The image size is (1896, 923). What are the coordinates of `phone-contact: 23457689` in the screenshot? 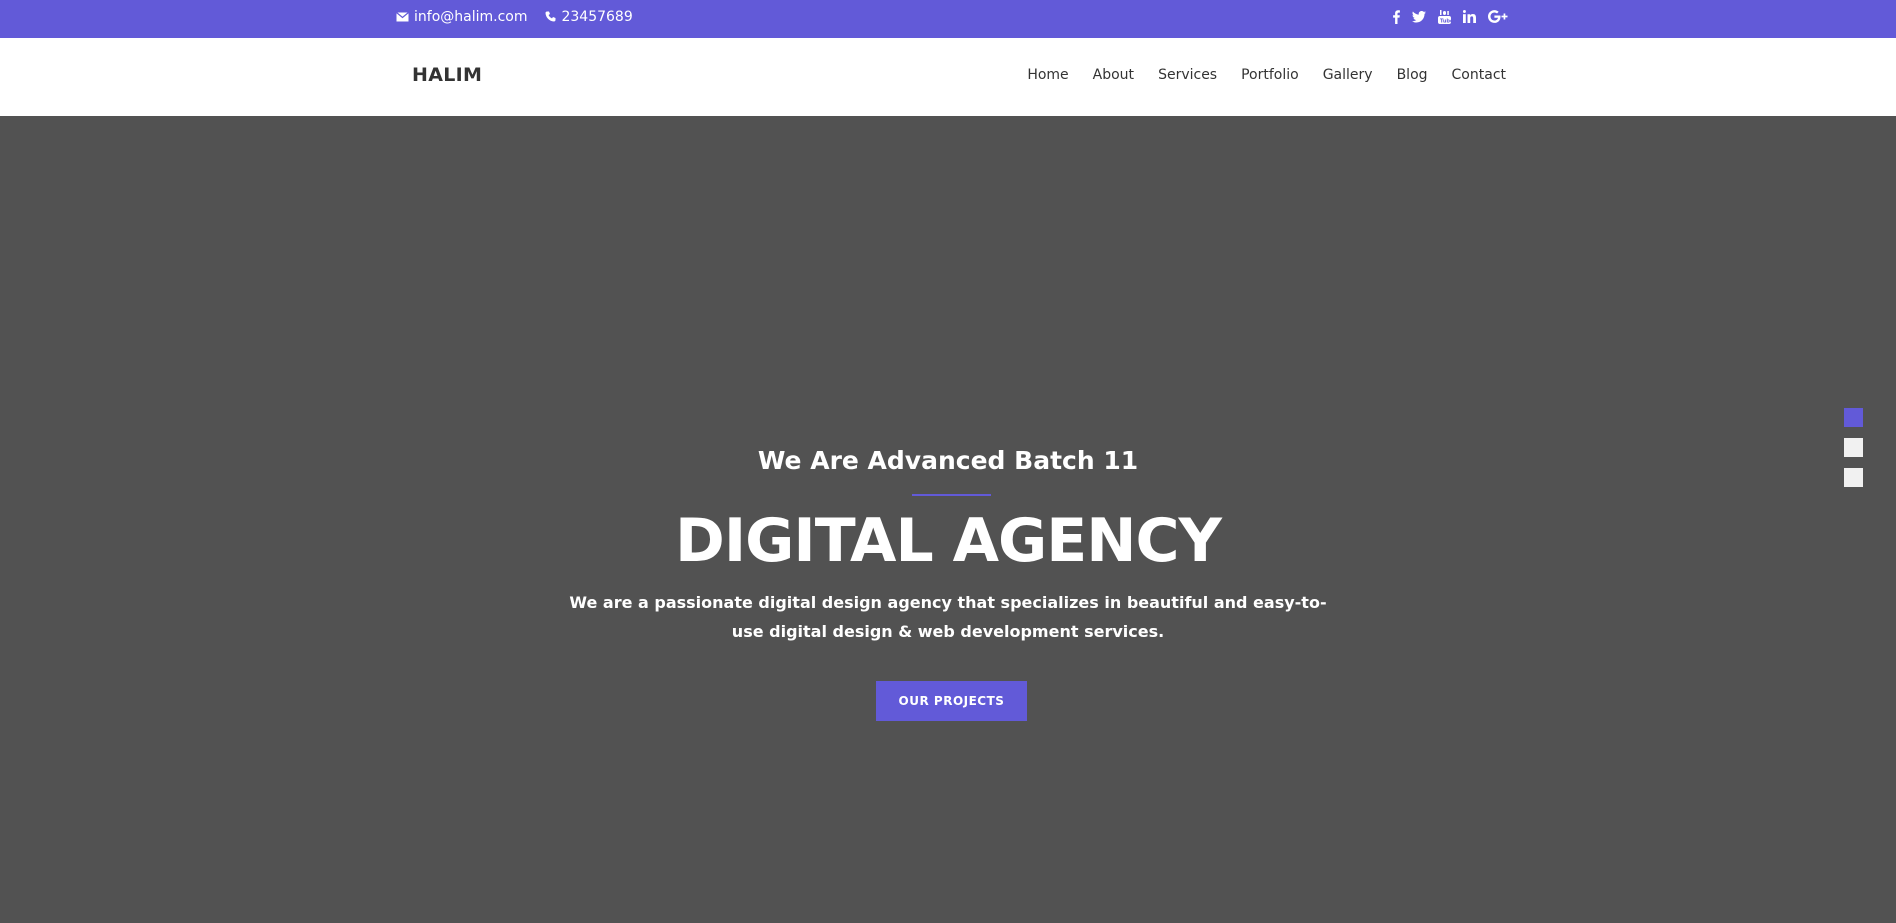 It's located at (589, 16).